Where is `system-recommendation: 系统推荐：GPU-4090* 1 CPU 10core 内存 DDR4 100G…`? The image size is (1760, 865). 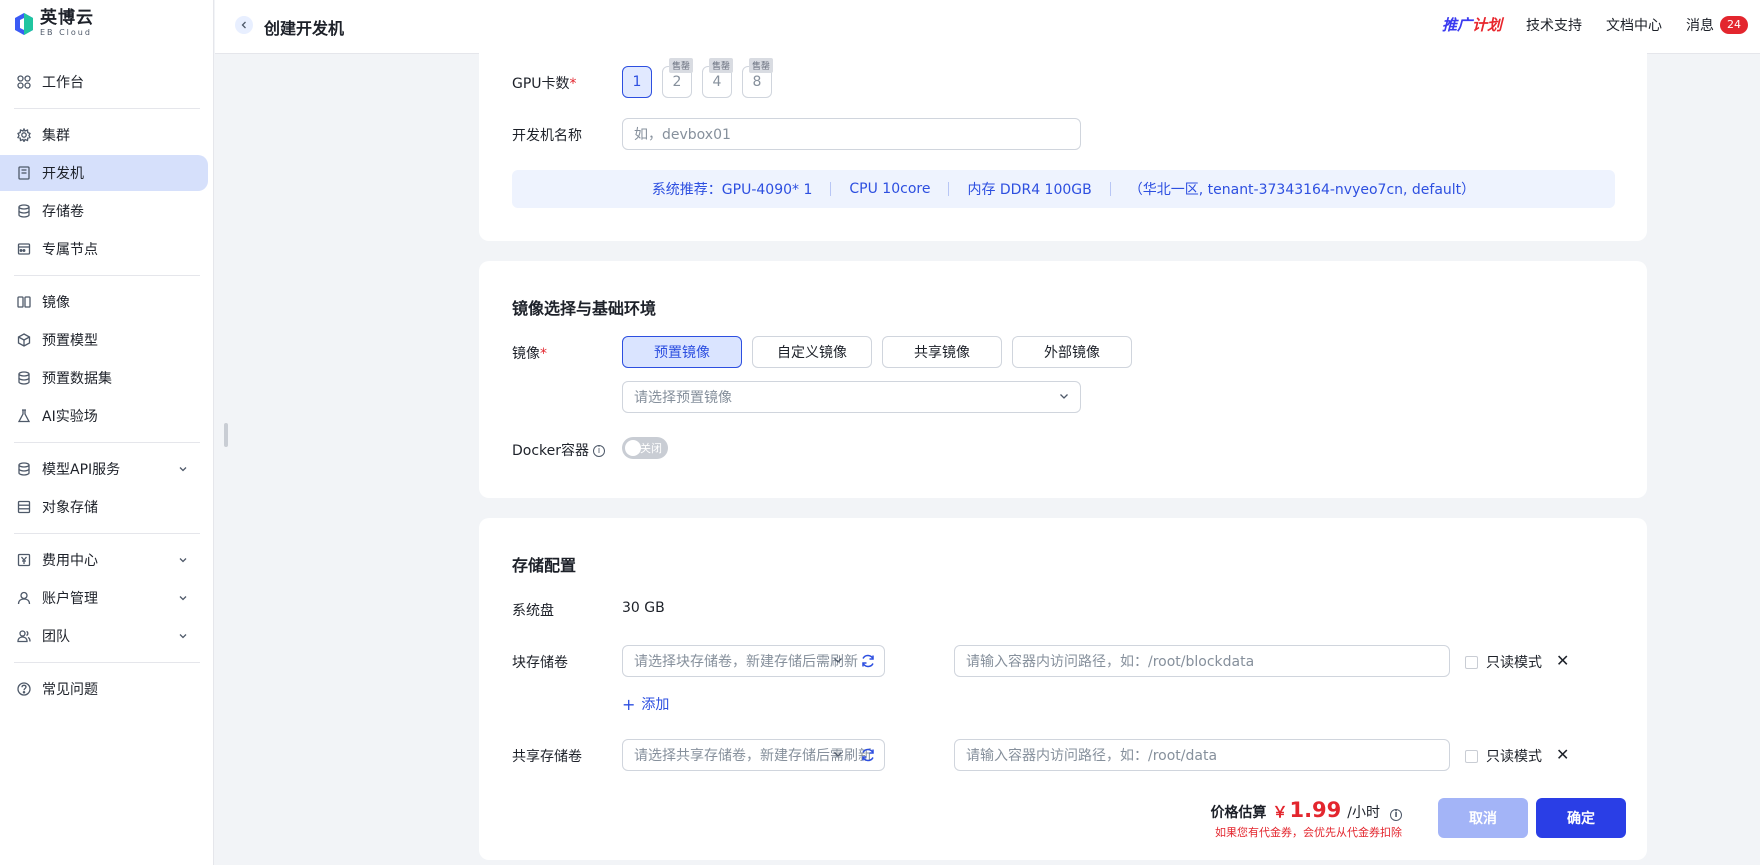 system-recommendation: 系统推荐：GPU-4090* 1 CPU 10core 内存 DDR4 100G… is located at coordinates (1063, 189).